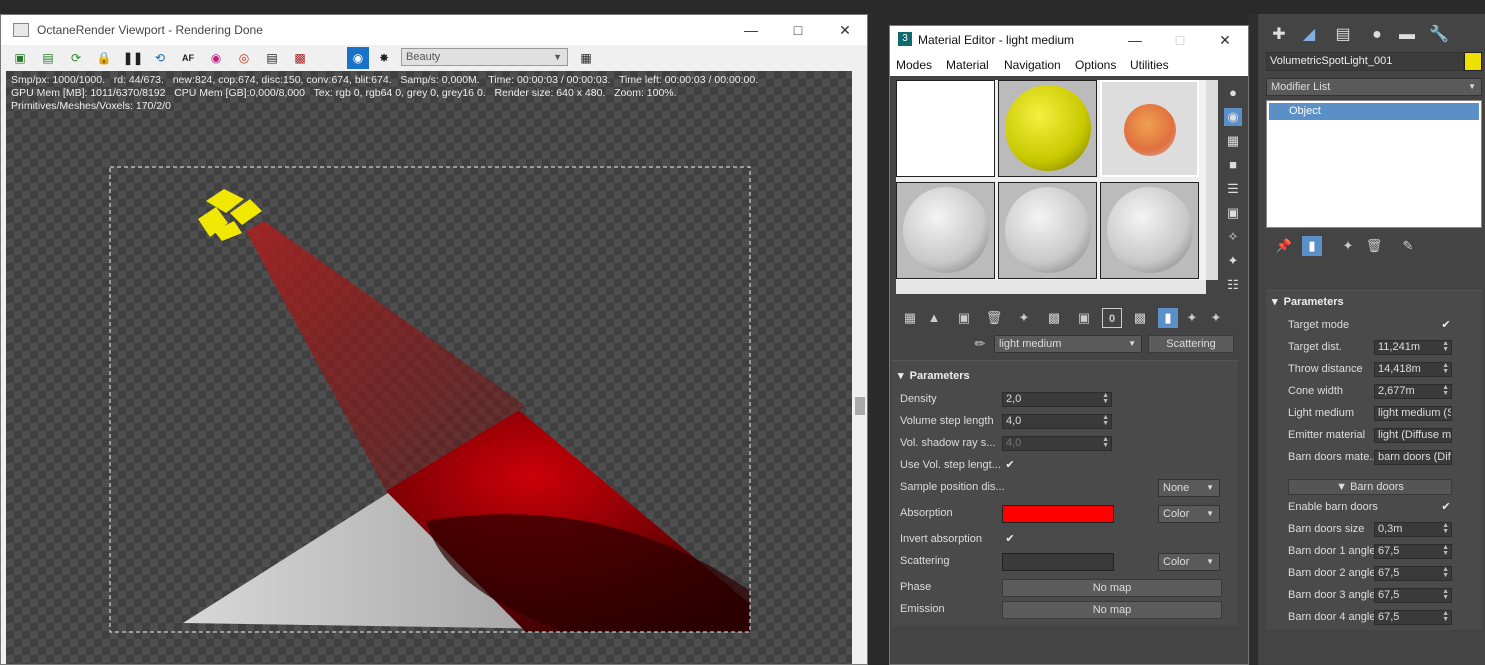 The height and width of the screenshot is (665, 1485). Describe the element at coordinates (1413, 391) in the screenshot. I see `cone-width-spinner: 2,677m ▲ ▼` at that location.